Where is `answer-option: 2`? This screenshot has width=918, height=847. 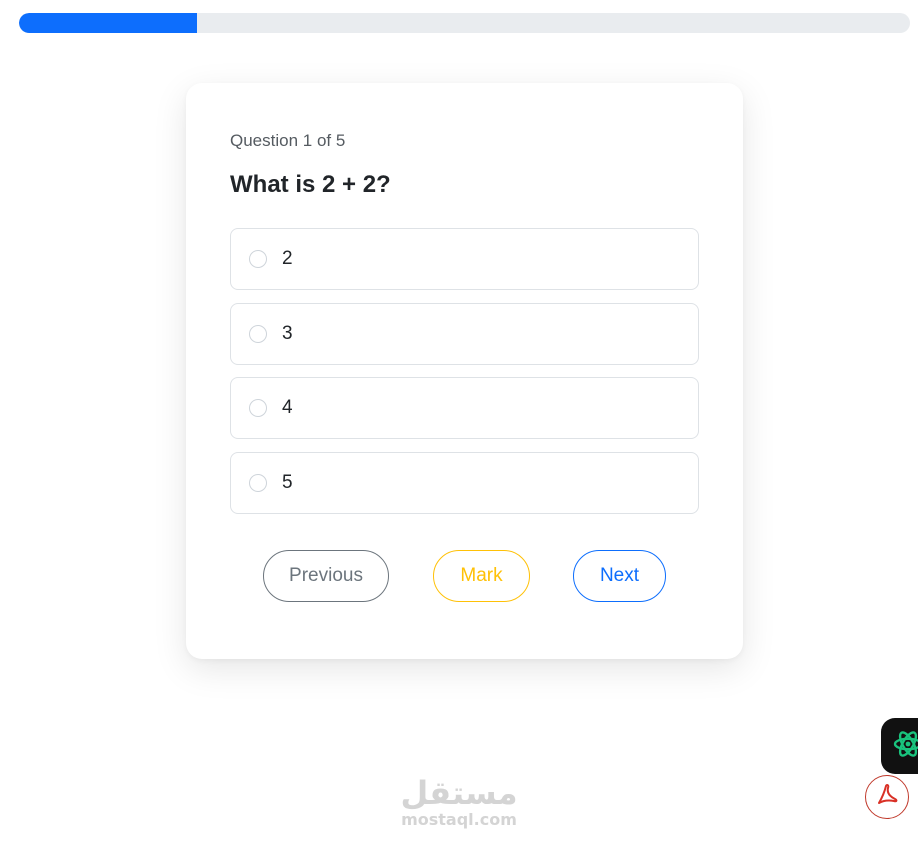 answer-option: 2 is located at coordinates (464, 259).